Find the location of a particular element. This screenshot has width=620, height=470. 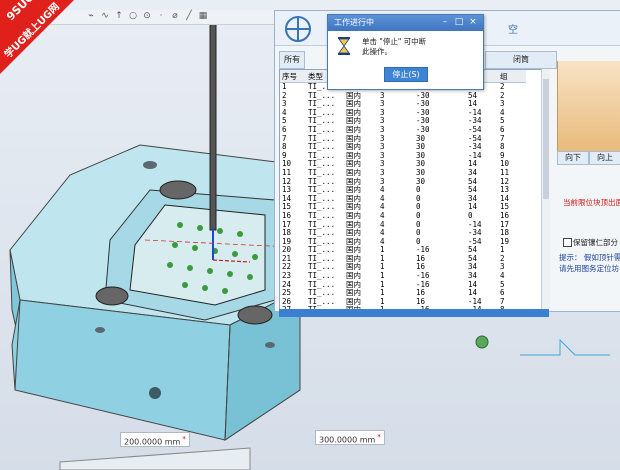

dimension-length-asterisk: * is located at coordinates (184, 439).